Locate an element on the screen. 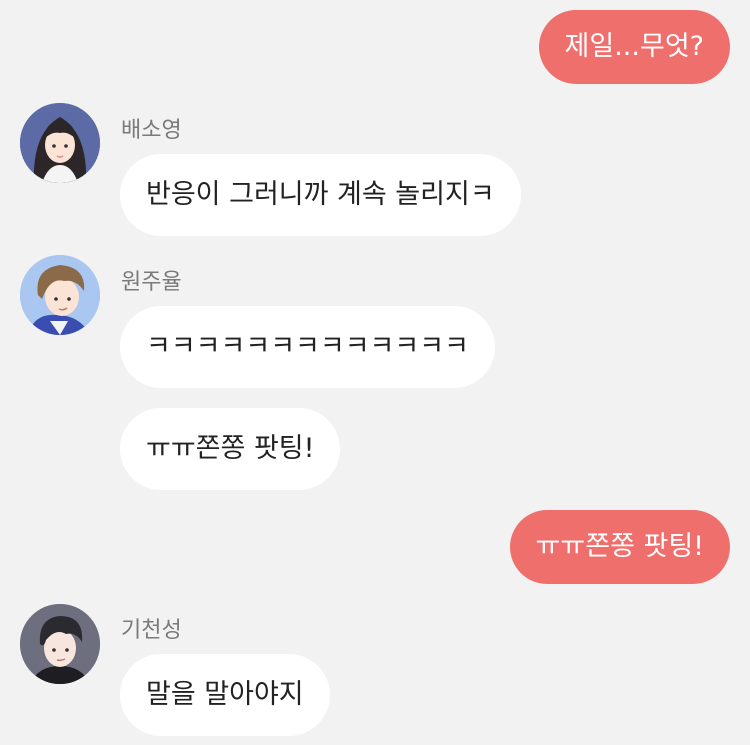  outgoing-message-bubble: ㅠㅠ쫀쫑 팟팅! is located at coordinates (619, 547).